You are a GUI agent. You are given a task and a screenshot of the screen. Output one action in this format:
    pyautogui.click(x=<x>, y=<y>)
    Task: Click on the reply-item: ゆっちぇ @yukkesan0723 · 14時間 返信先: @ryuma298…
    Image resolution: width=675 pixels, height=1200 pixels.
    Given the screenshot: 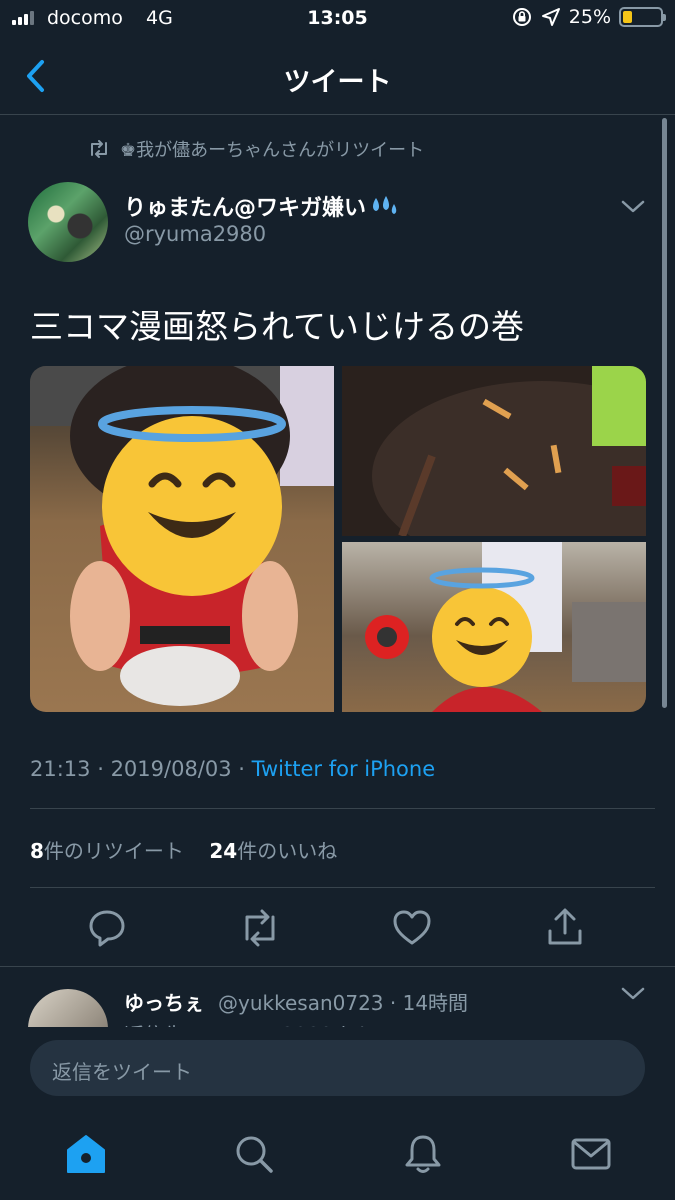 What is the action you would take?
    pyautogui.click(x=337, y=997)
    